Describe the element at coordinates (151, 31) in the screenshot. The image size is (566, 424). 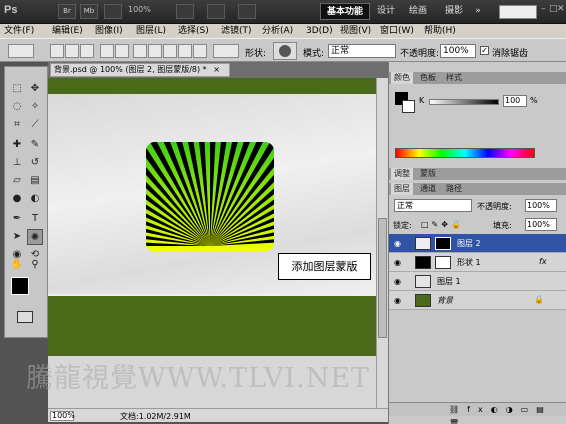
I see `menu-layer: 图层(L)` at that location.